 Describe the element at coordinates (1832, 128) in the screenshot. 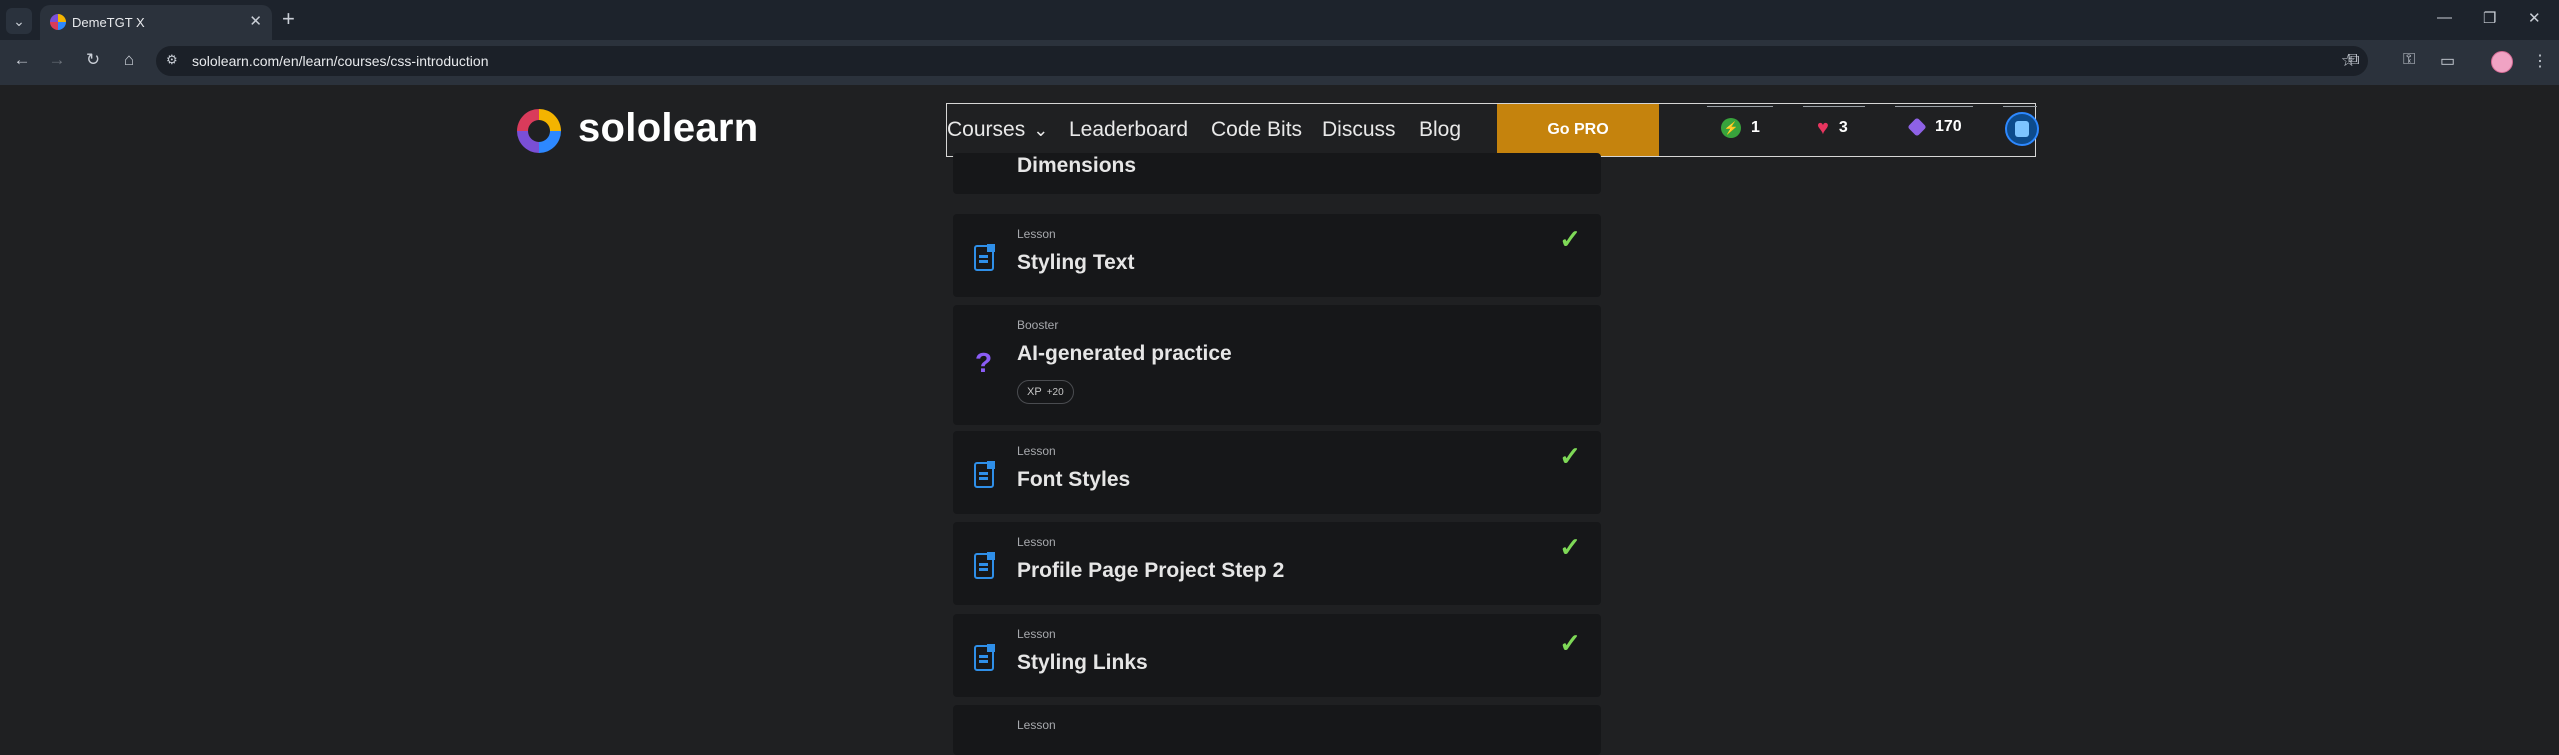

I see `hearts-counter: ♥ 3` at that location.